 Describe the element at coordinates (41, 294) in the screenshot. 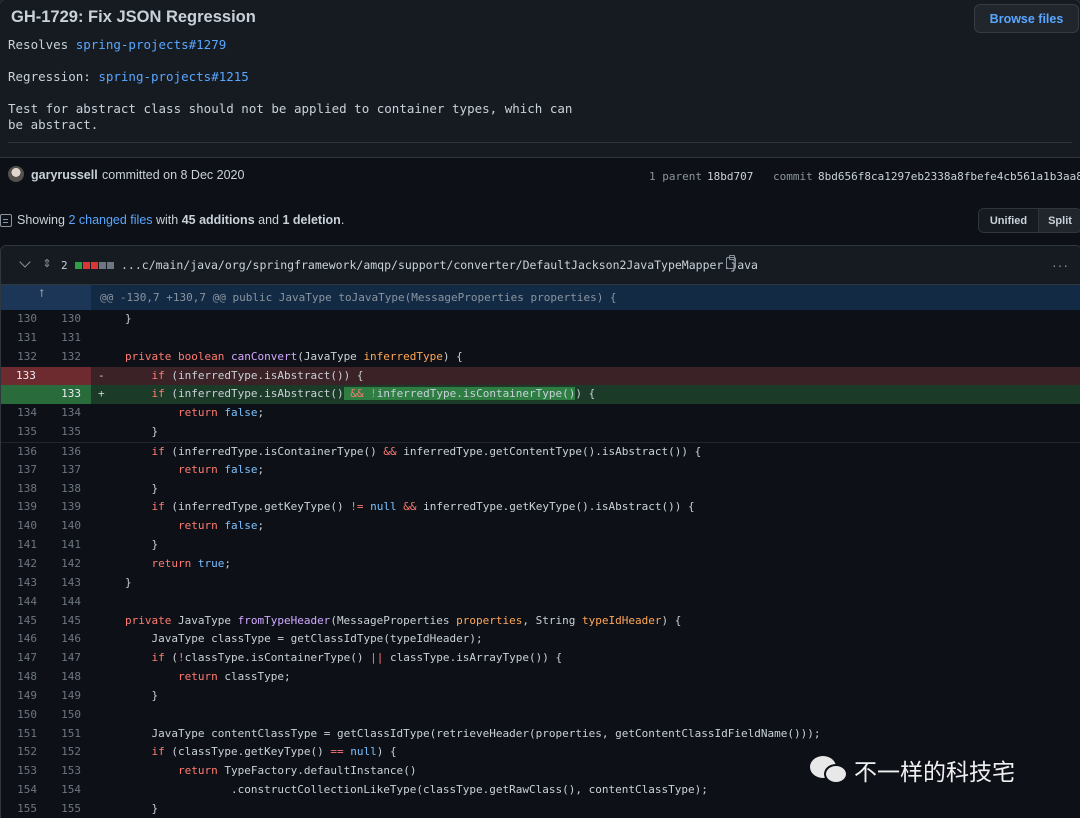

I see `expand-up-icon: ⭡` at that location.